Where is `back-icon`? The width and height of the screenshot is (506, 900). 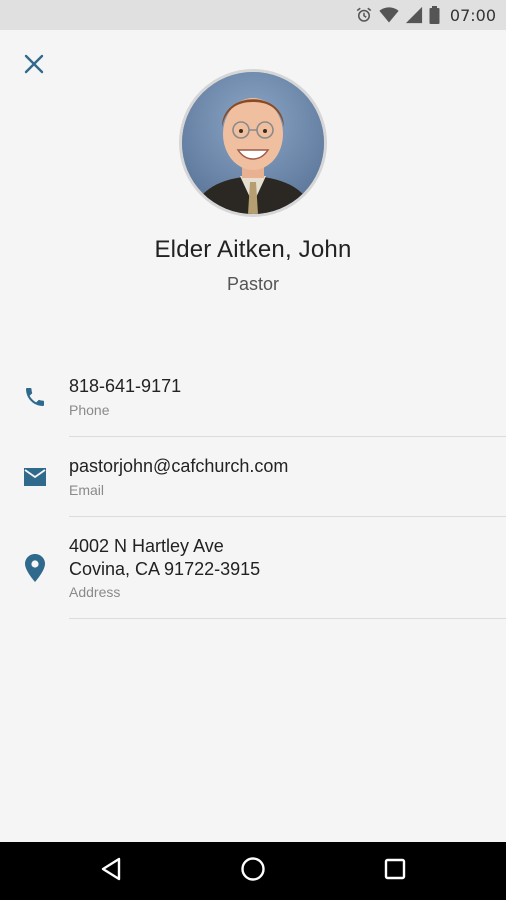 back-icon is located at coordinates (111, 871).